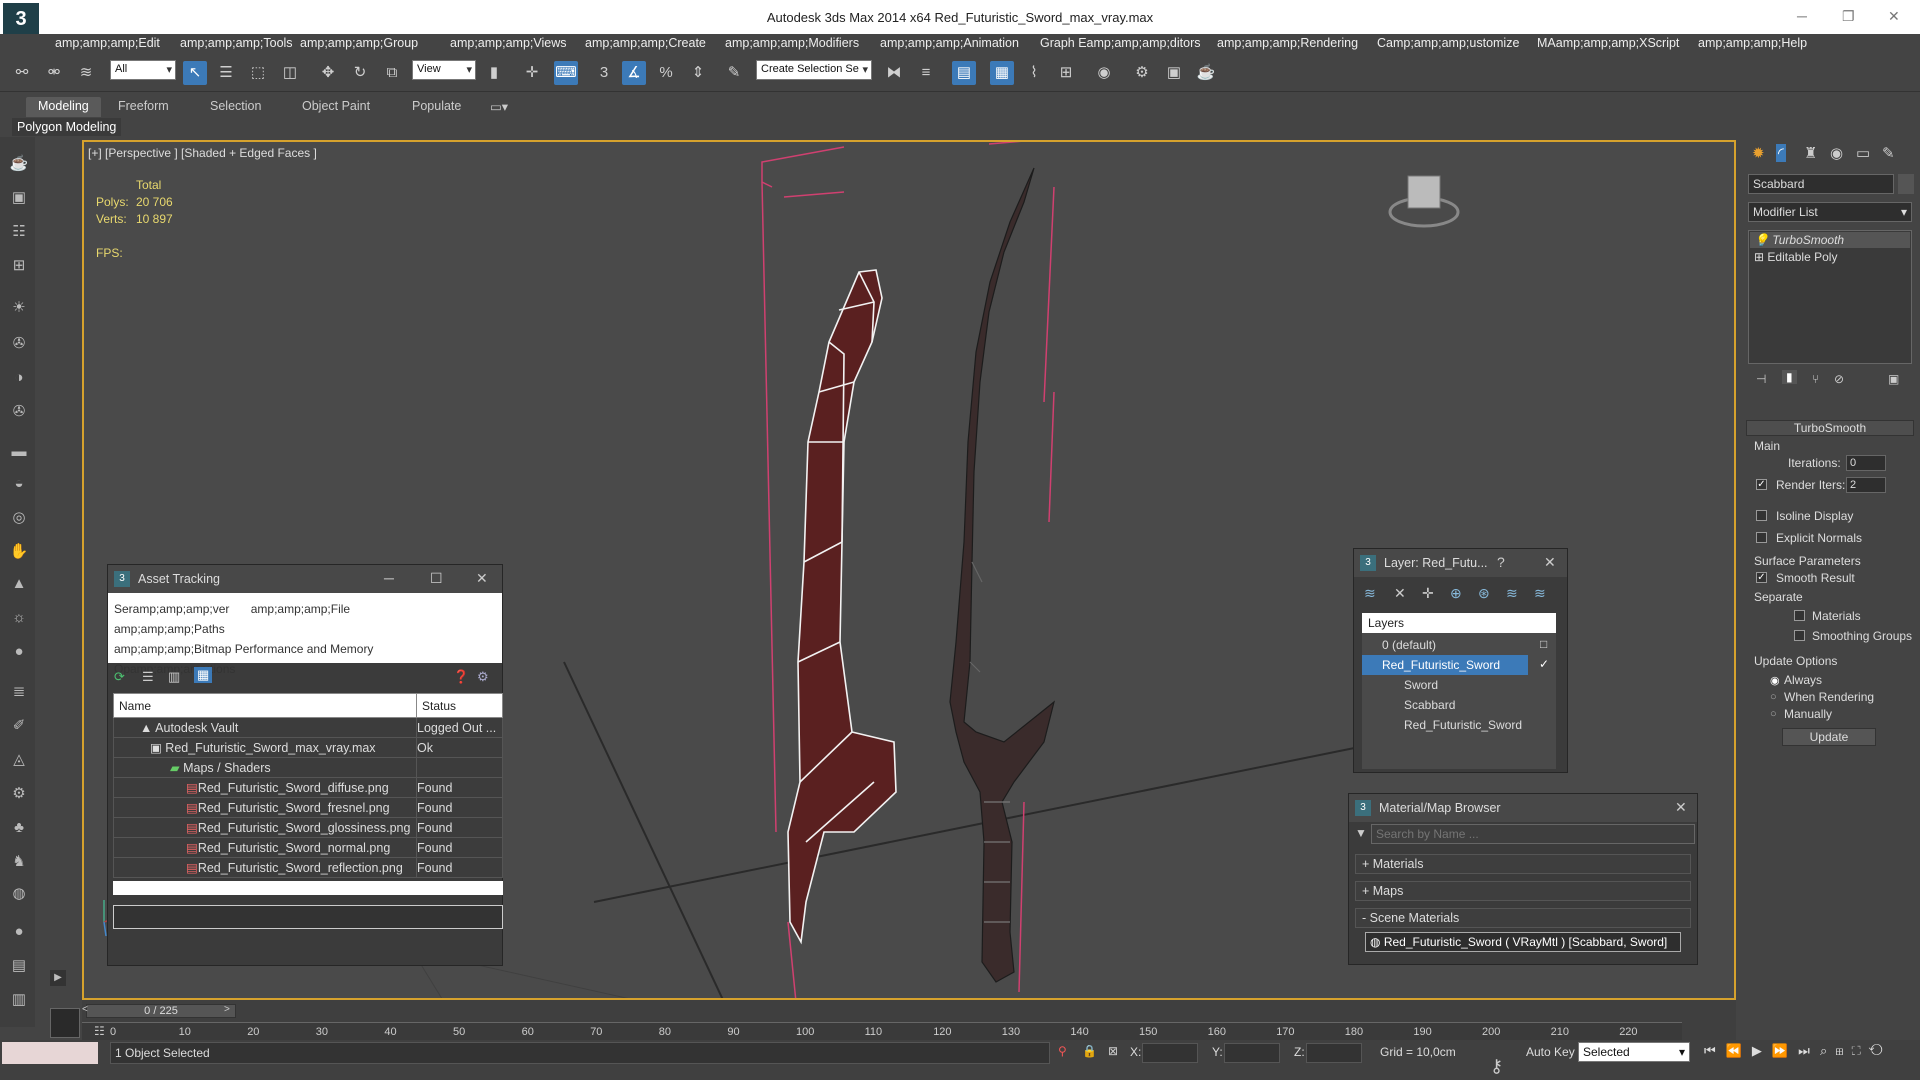  Describe the element at coordinates (1113, 1051) in the screenshot. I see `absolute-mode-icon: ⊠` at that location.